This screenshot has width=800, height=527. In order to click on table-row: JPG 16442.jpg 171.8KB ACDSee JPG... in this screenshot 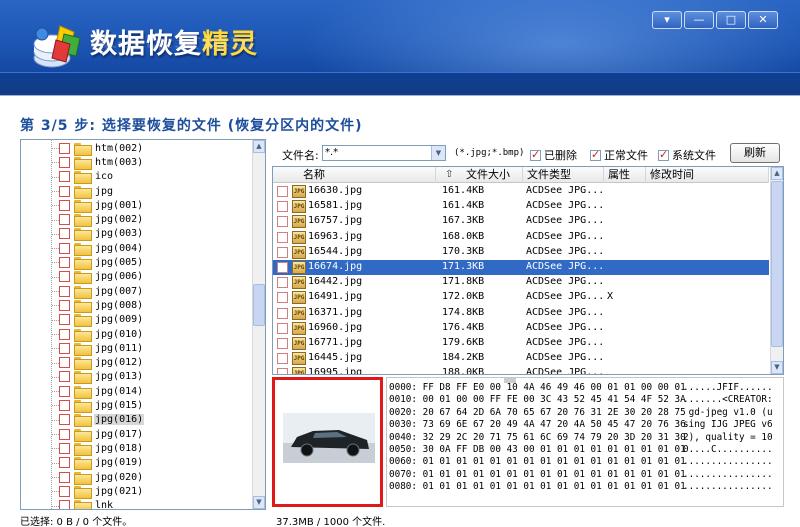, I will do `click(521, 282)`.